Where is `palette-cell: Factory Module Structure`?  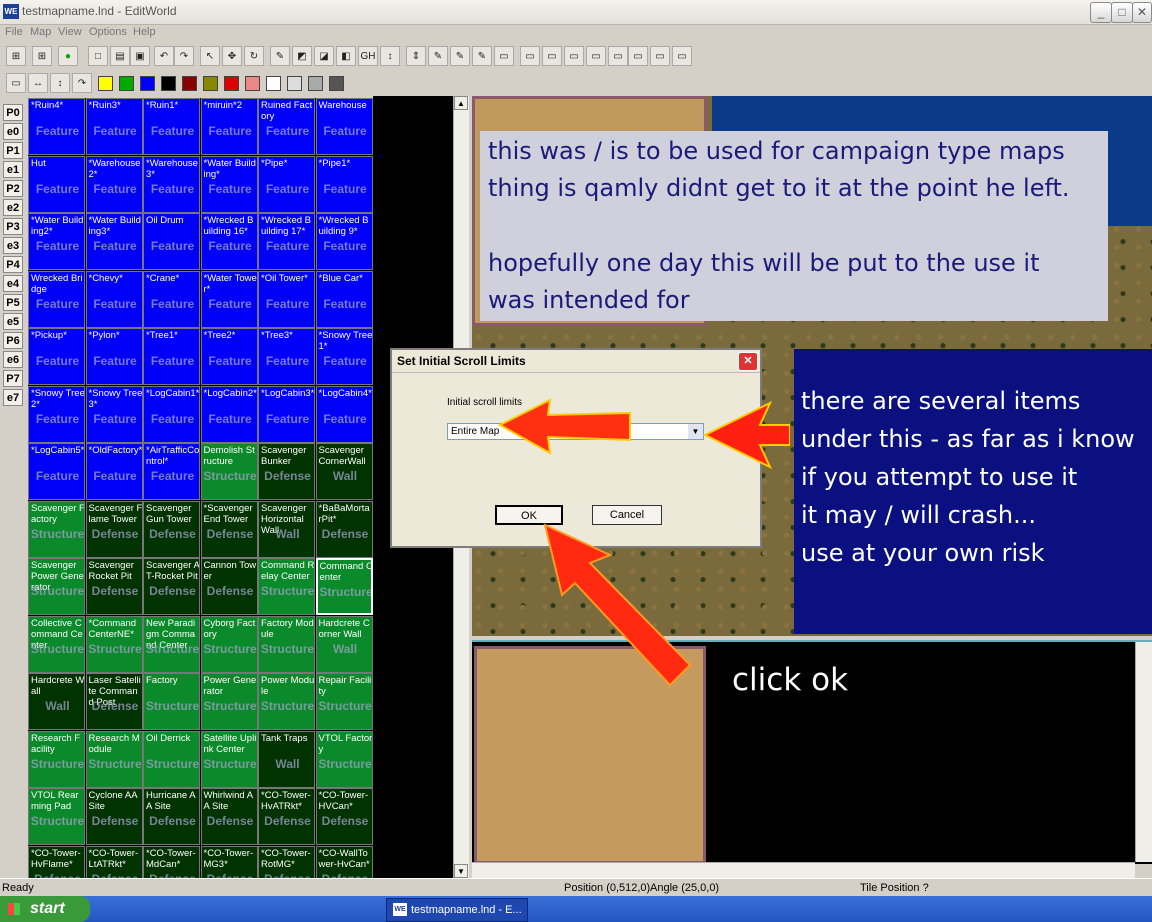 palette-cell: Factory Module Structure is located at coordinates (286, 644).